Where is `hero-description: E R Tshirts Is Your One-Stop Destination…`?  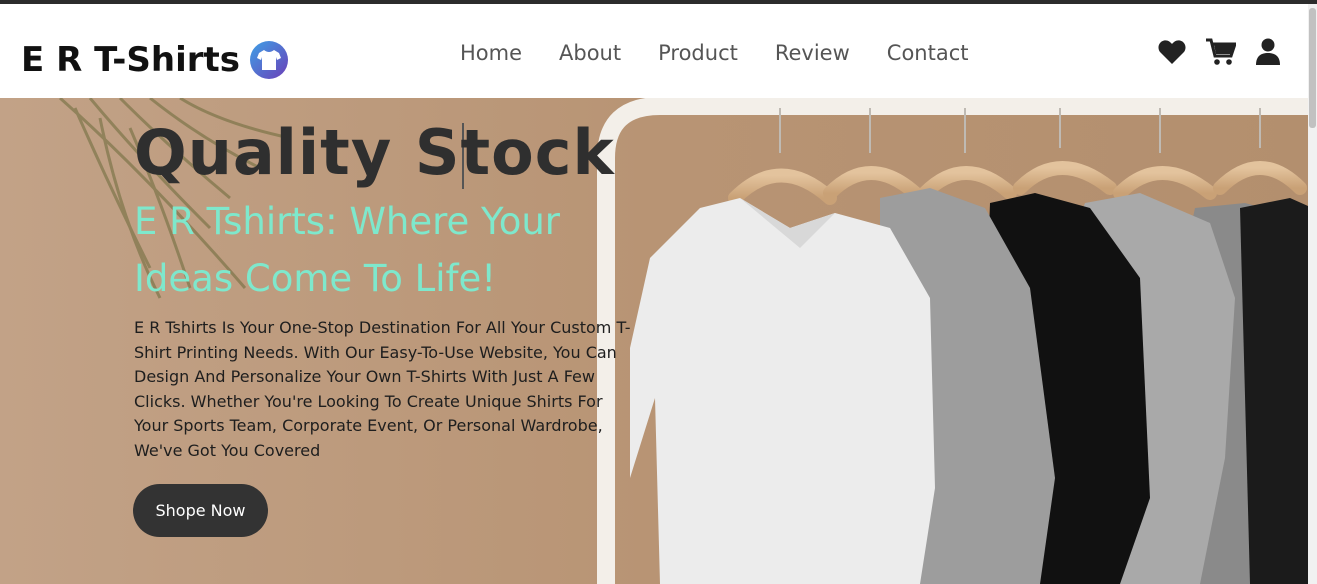
hero-description: E R Tshirts Is Your One-Stop Destination… is located at coordinates (382, 389).